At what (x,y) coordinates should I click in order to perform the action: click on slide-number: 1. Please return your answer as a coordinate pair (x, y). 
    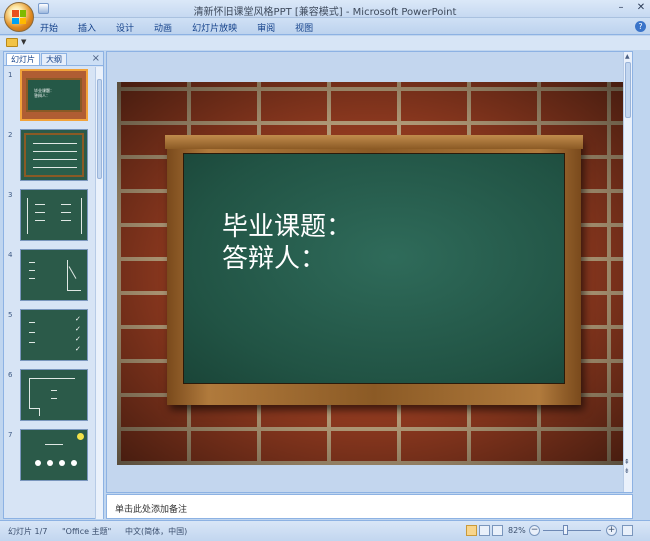
    Looking at the image, I should click on (10, 75).